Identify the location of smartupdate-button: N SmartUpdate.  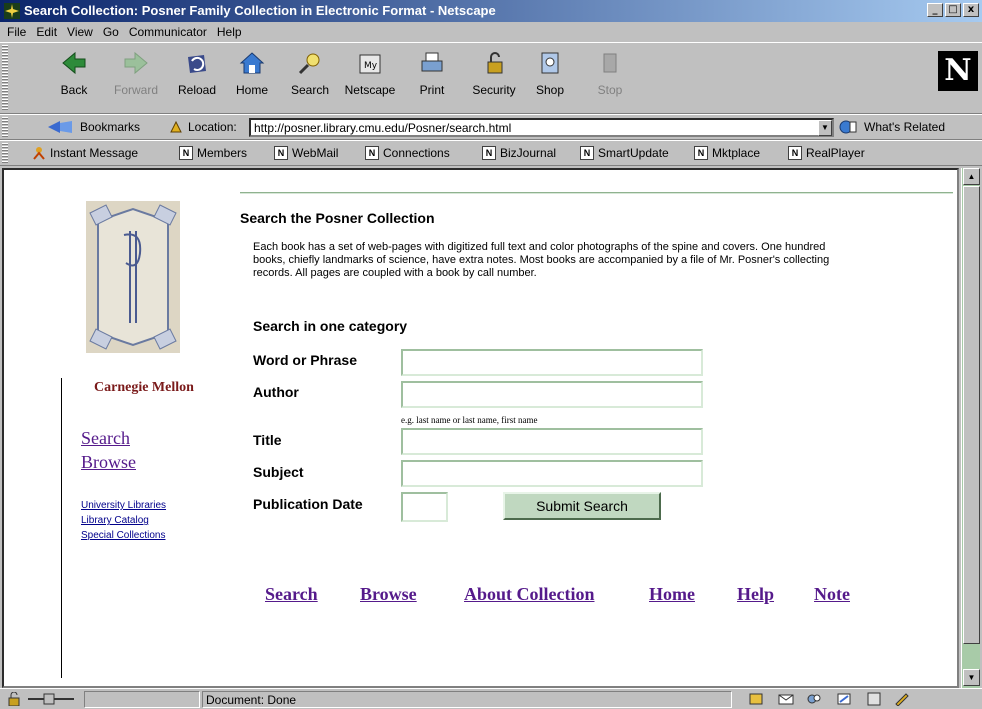
(624, 153).